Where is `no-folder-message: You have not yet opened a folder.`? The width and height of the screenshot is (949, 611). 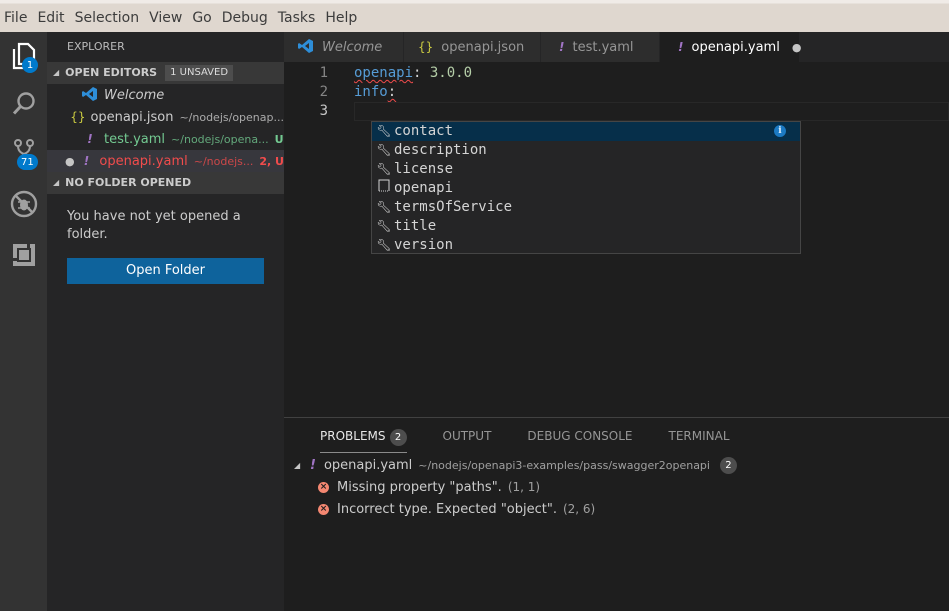 no-folder-message: You have not yet opened a folder. is located at coordinates (154, 225).